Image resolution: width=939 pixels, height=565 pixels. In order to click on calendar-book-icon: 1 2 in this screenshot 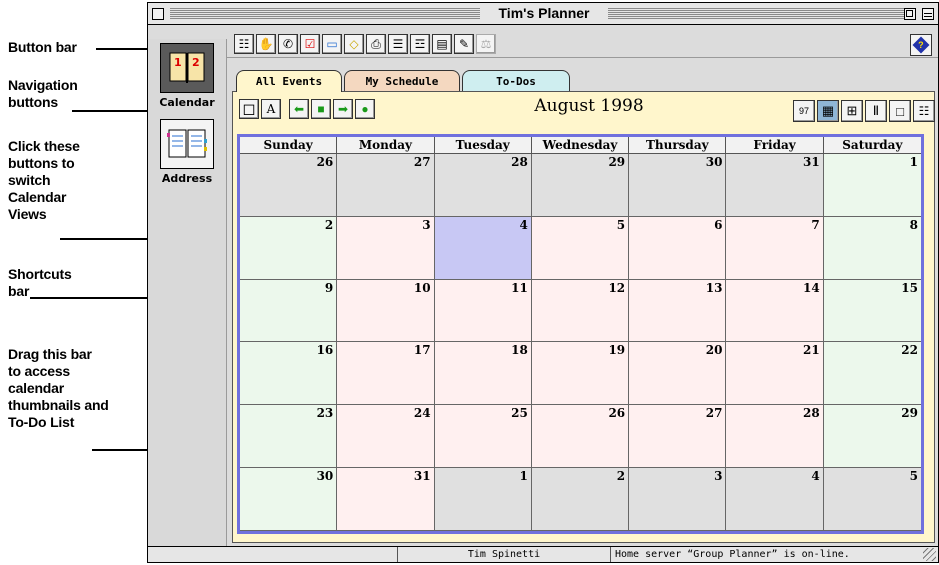, I will do `click(187, 68)`.